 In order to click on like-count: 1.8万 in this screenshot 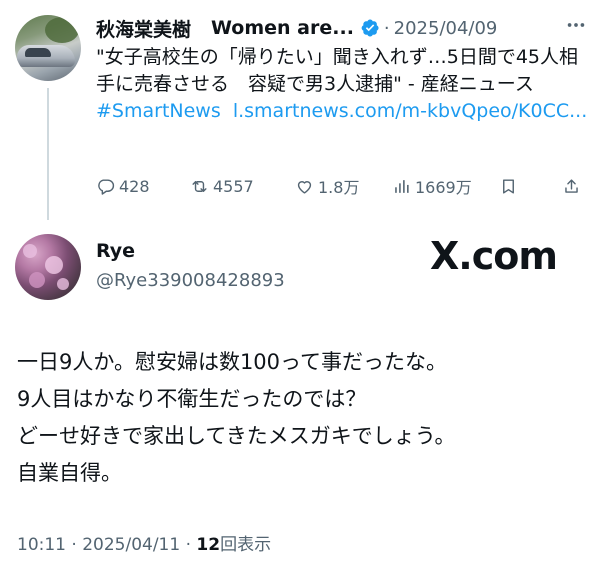, I will do `click(339, 187)`.